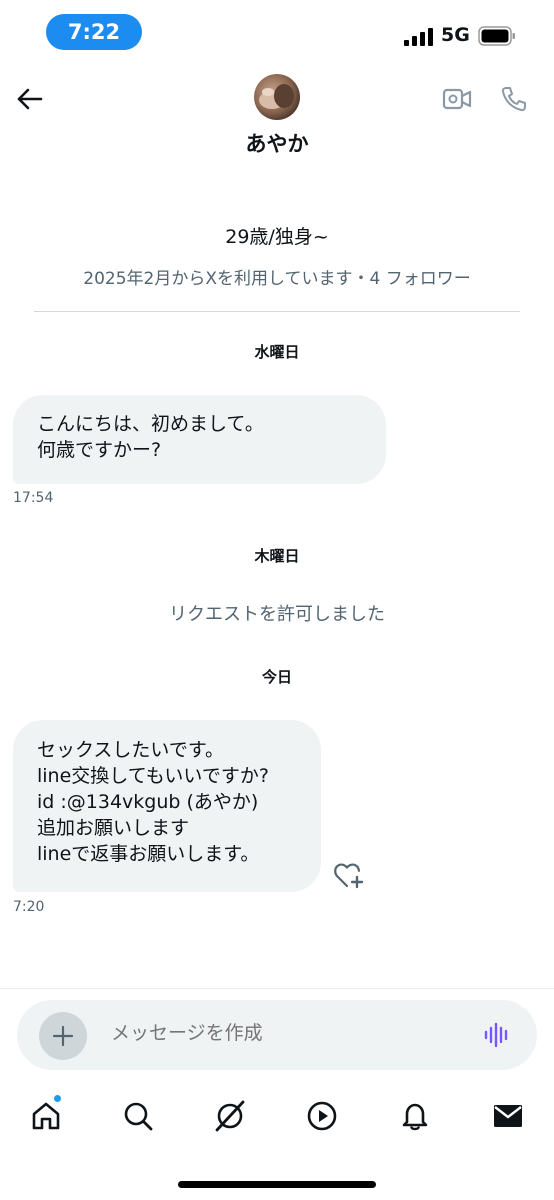 This screenshot has height=1200, width=554. Describe the element at coordinates (276, 677) in the screenshot. I see `day-separator: 今日` at that location.